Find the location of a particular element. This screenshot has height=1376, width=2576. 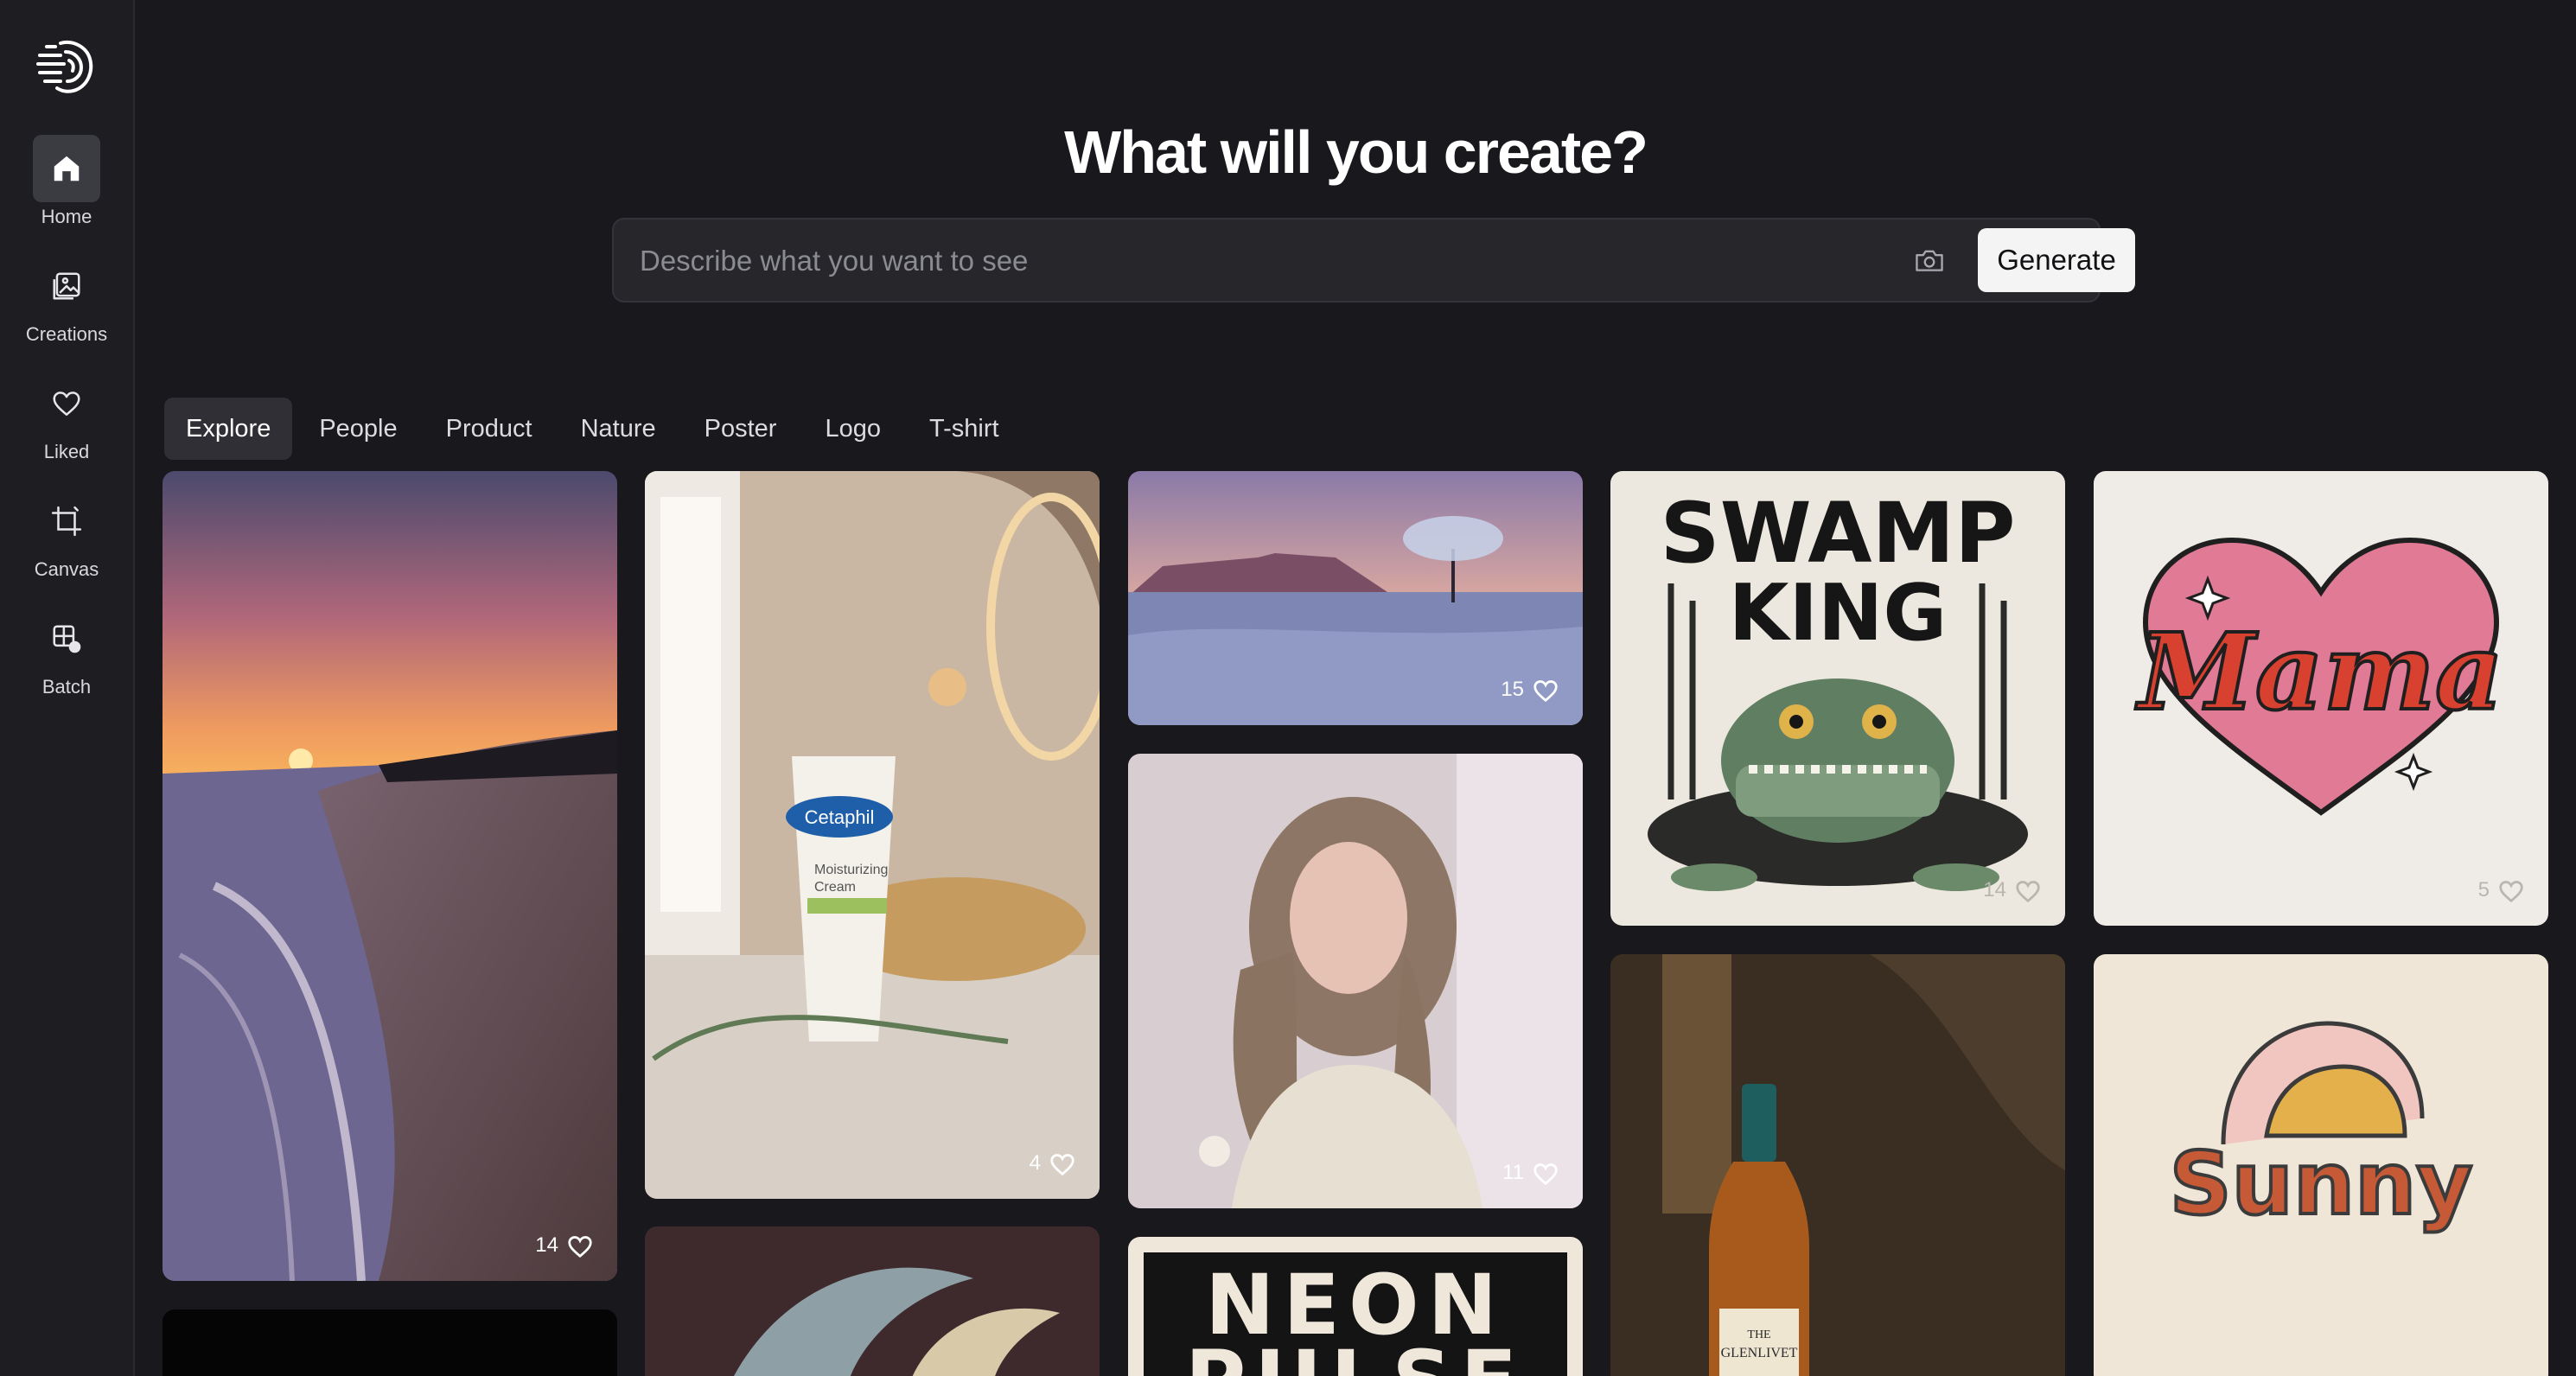

camera-icon is located at coordinates (1929, 260).